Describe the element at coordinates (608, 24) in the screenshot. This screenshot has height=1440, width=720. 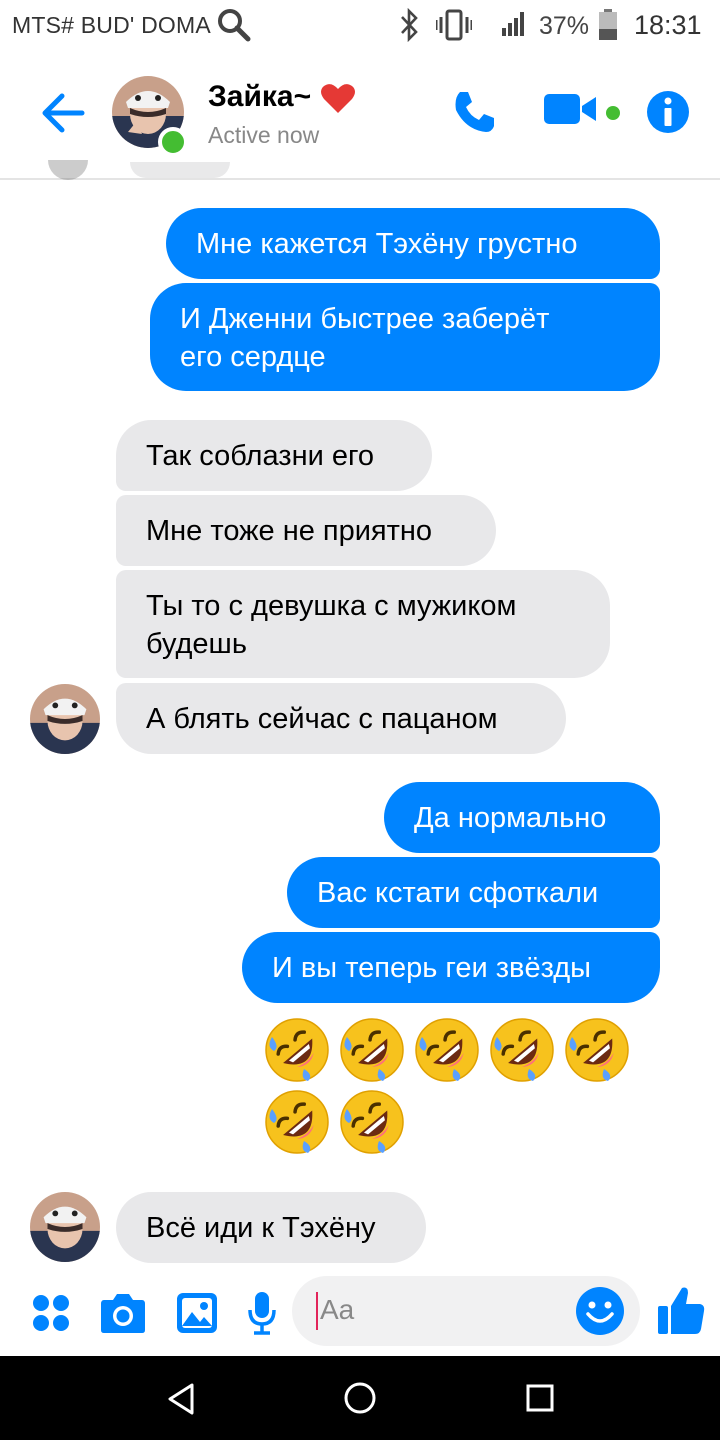
I see `battery-icon` at that location.